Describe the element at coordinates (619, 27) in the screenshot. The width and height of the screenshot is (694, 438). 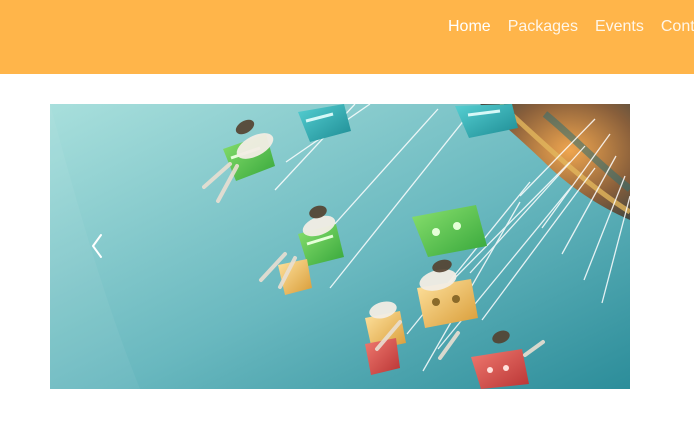
I see `nav-events-link: Events` at that location.